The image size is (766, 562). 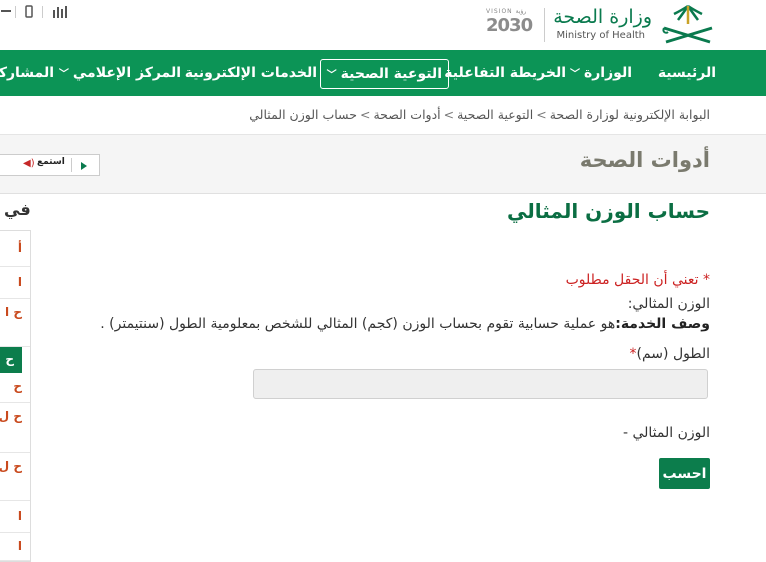 What do you see at coordinates (19, 248) in the screenshot?
I see `sidebar-item-label: أ` at bounding box center [19, 248].